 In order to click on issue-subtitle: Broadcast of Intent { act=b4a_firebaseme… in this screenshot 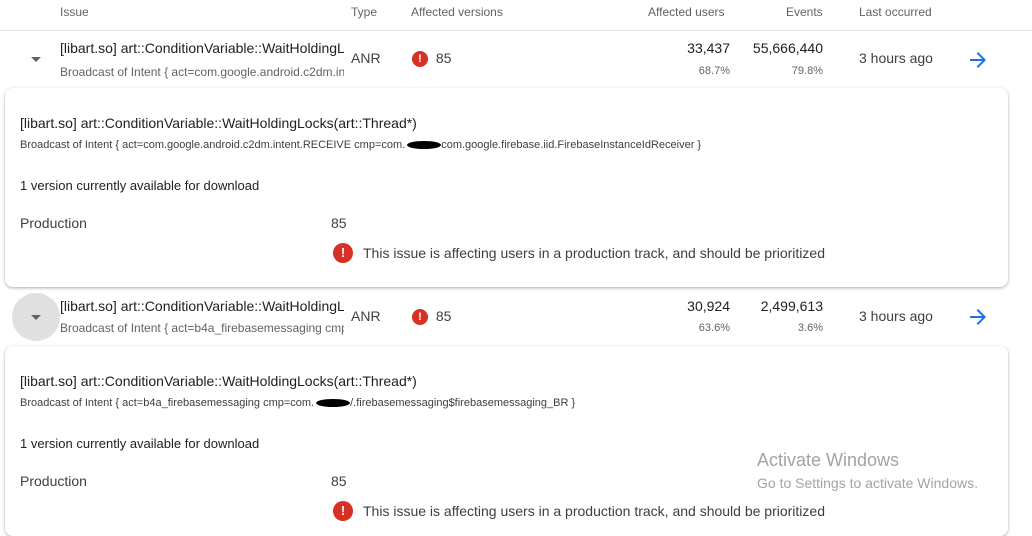, I will do `click(202, 328)`.